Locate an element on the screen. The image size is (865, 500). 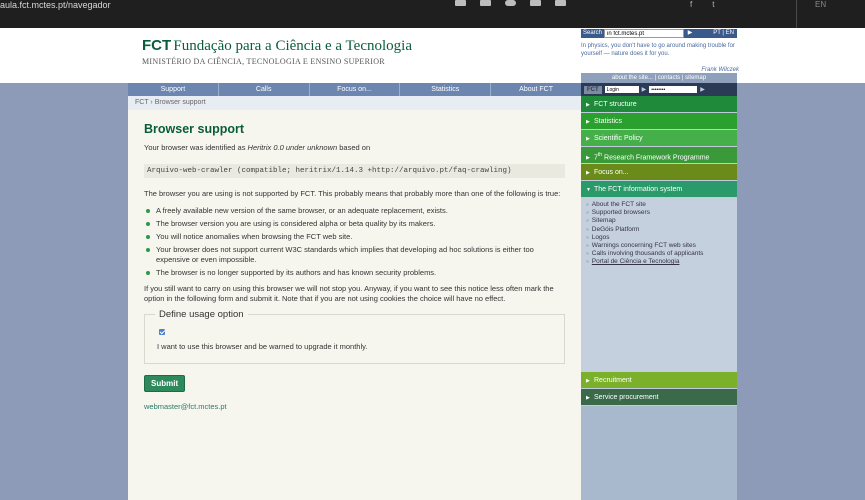
sidebar-item-7th-framework: ▶ 7th Research Framework Programme is located at coordinates (659, 155).